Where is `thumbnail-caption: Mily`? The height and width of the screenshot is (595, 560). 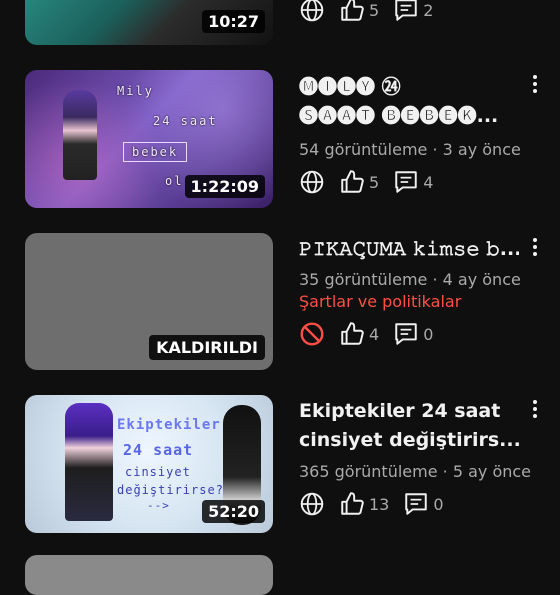 thumbnail-caption: Mily is located at coordinates (135, 91).